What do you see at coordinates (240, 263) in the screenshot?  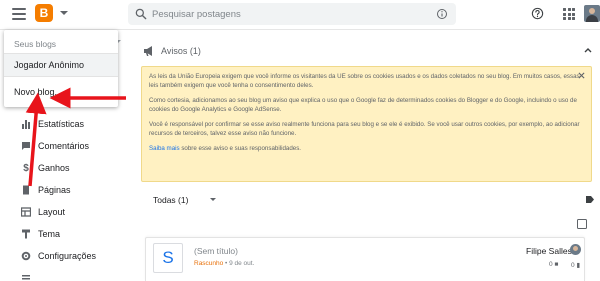 I see `post-date: • 9 de out.` at bounding box center [240, 263].